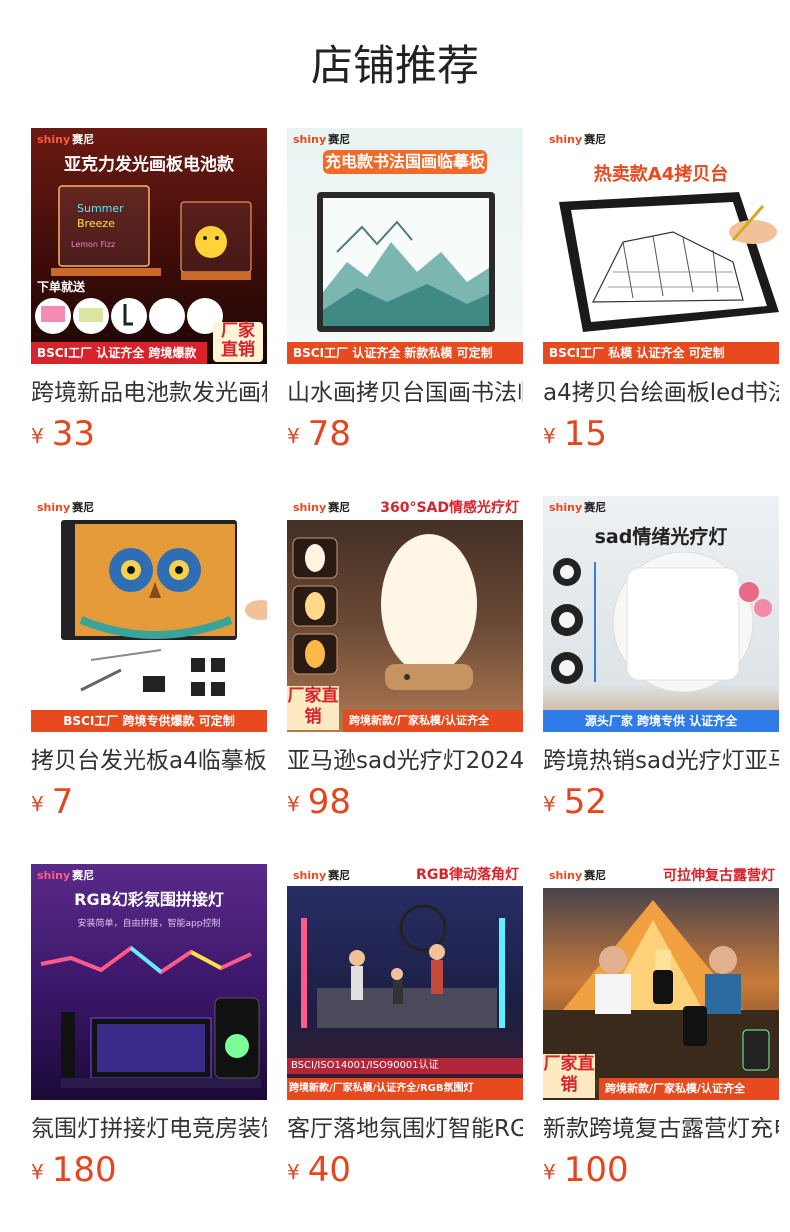  What do you see at coordinates (467, 875) in the screenshot?
I see `image-headline: RGB律动落角灯` at bounding box center [467, 875].